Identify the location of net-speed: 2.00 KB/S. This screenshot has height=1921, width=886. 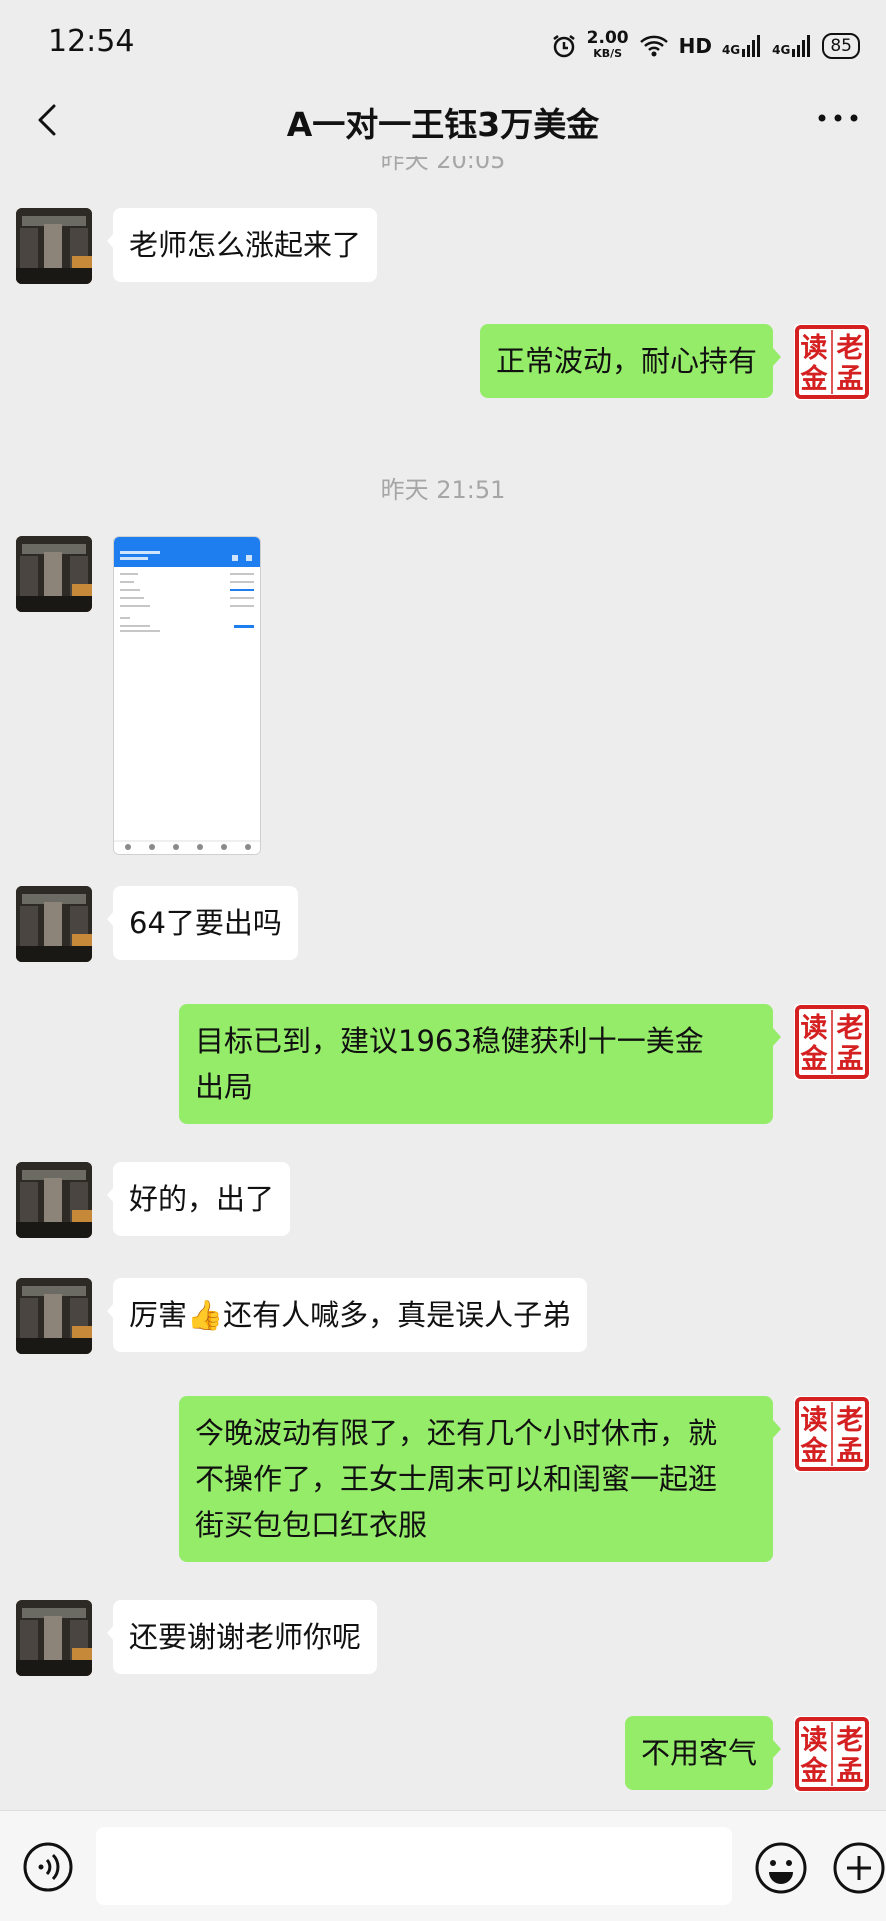
(607, 44).